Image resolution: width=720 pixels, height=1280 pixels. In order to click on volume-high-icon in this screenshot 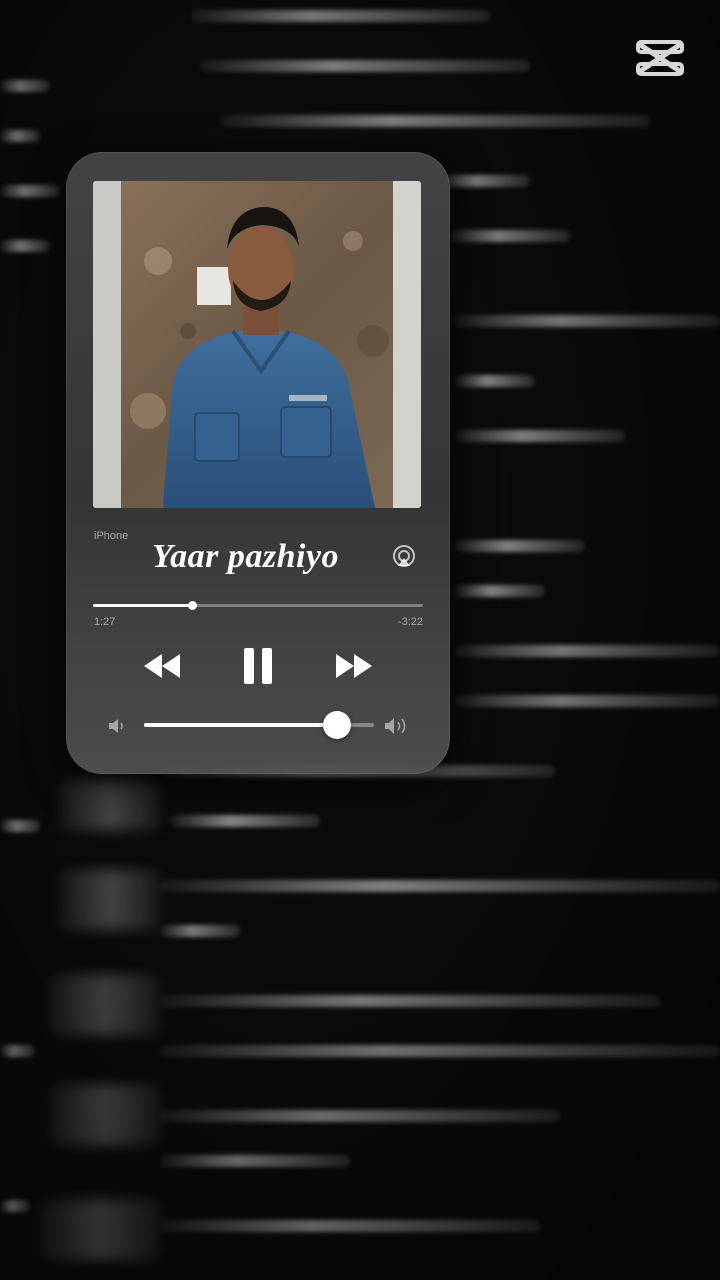, I will do `click(395, 726)`.